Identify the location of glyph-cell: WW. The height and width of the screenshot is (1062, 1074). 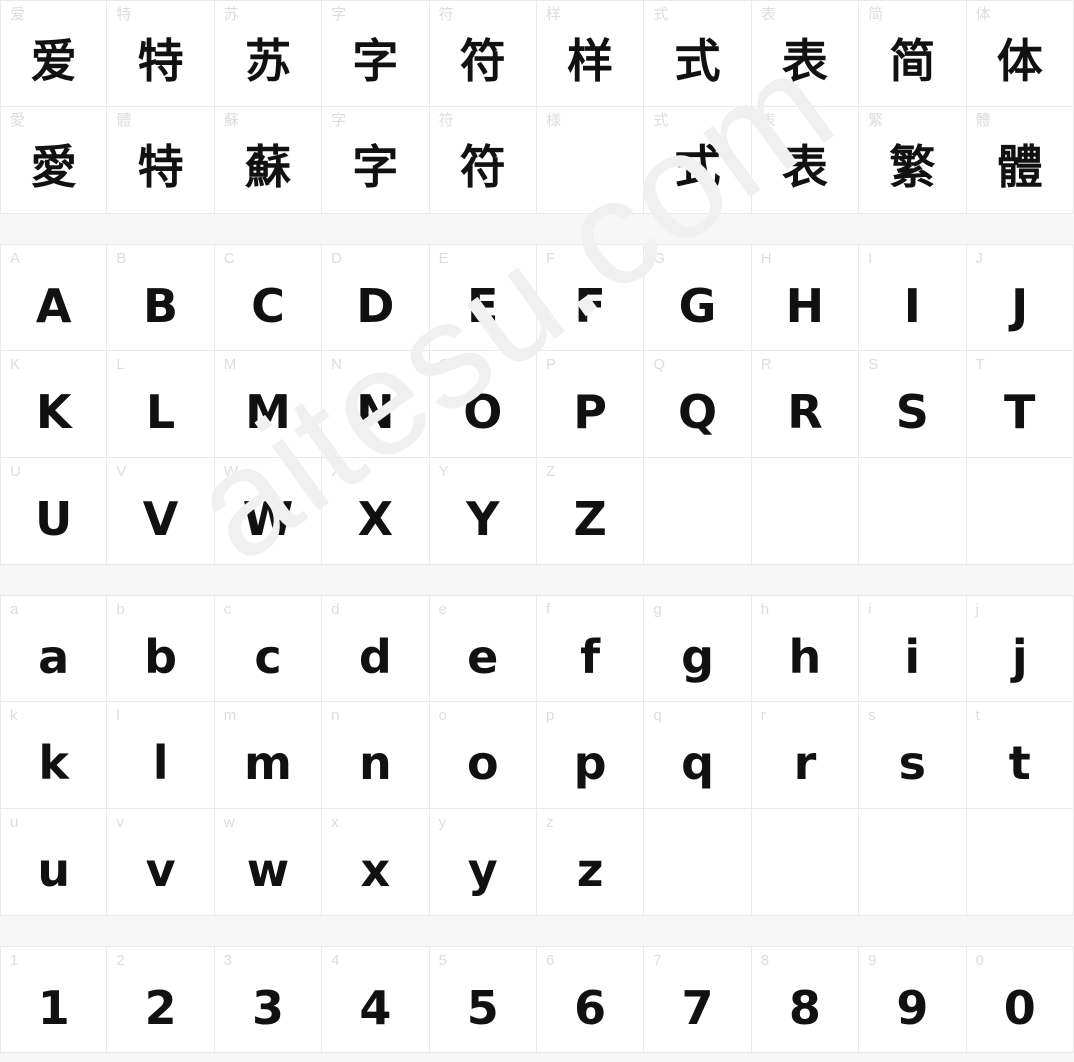
(268, 511).